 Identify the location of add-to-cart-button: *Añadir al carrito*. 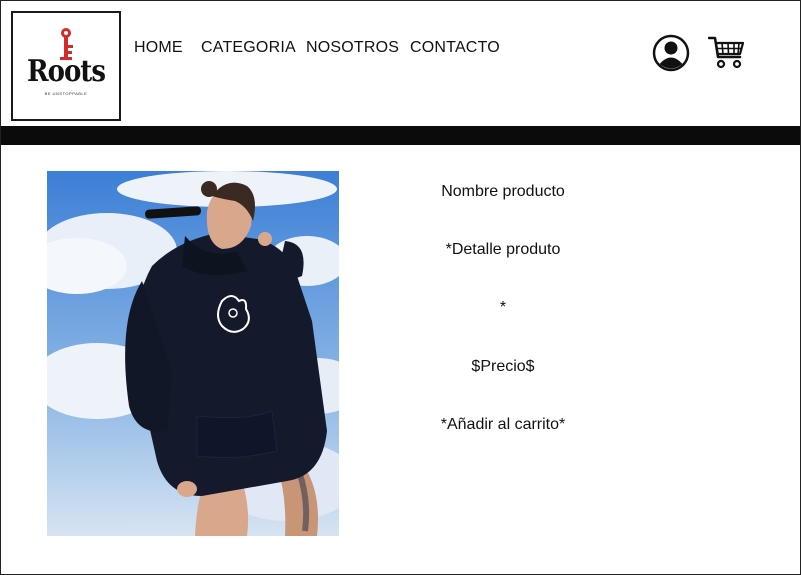
(503, 425).